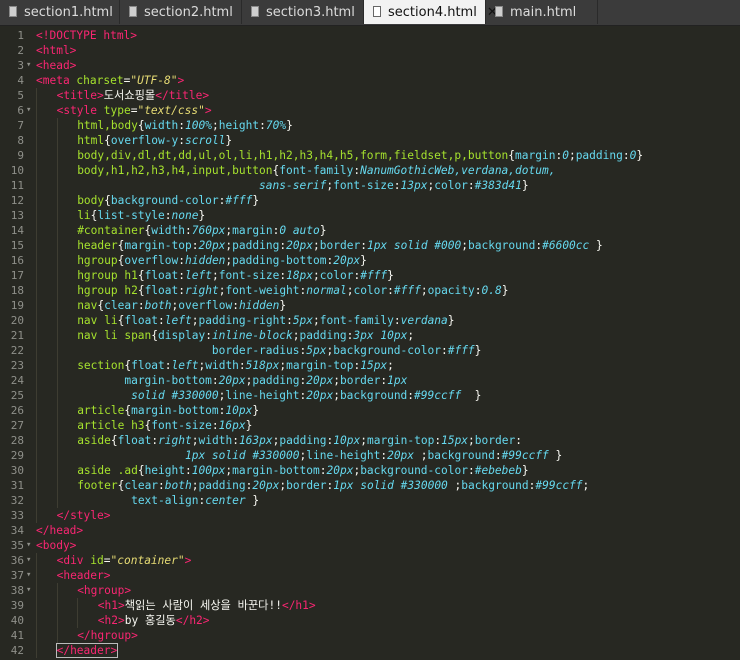 Image resolution: width=740 pixels, height=660 pixels. Describe the element at coordinates (20, 35) in the screenshot. I see `line-number: 1` at that location.